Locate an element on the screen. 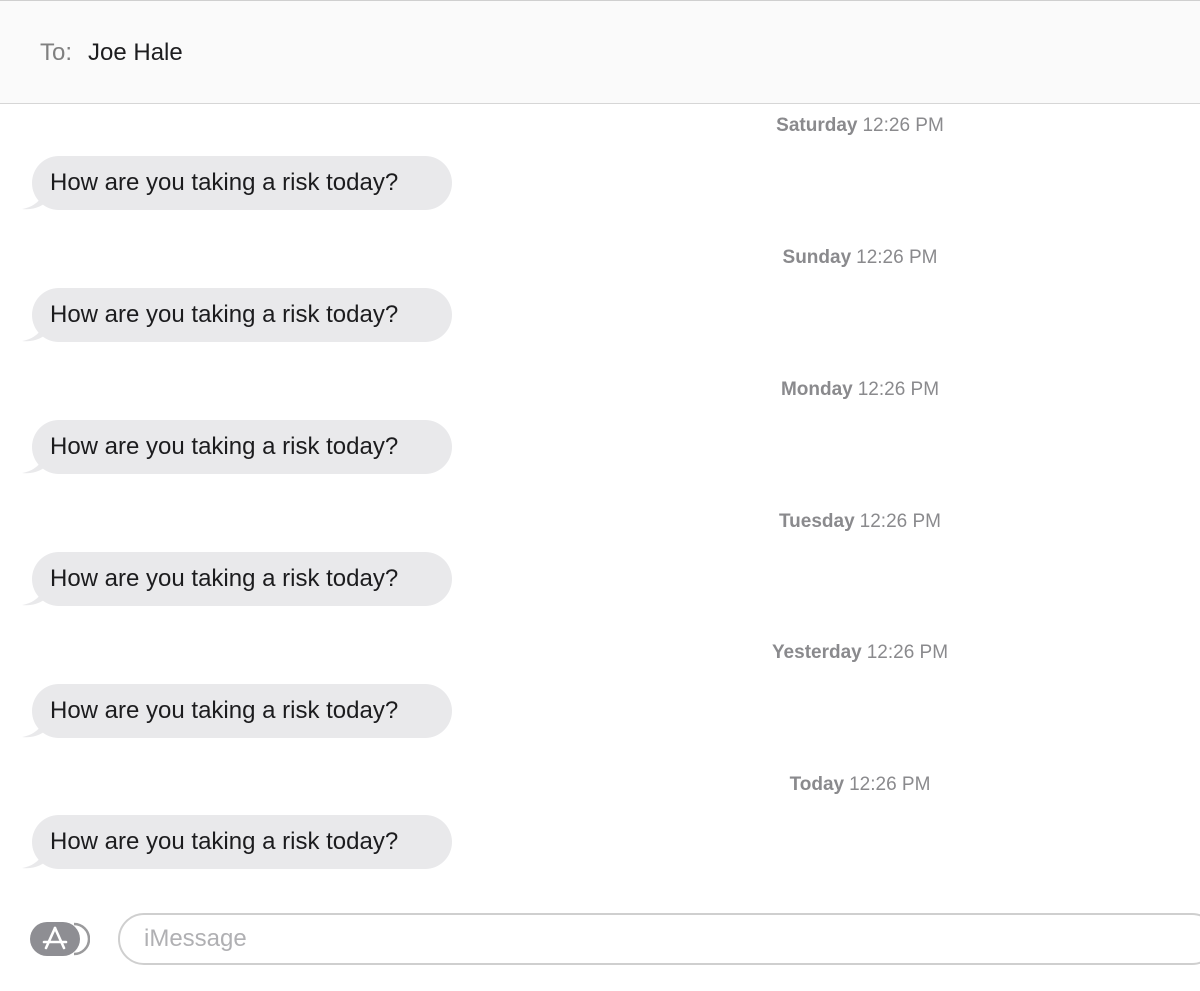  timestamp-day: Monday is located at coordinates (816, 389).